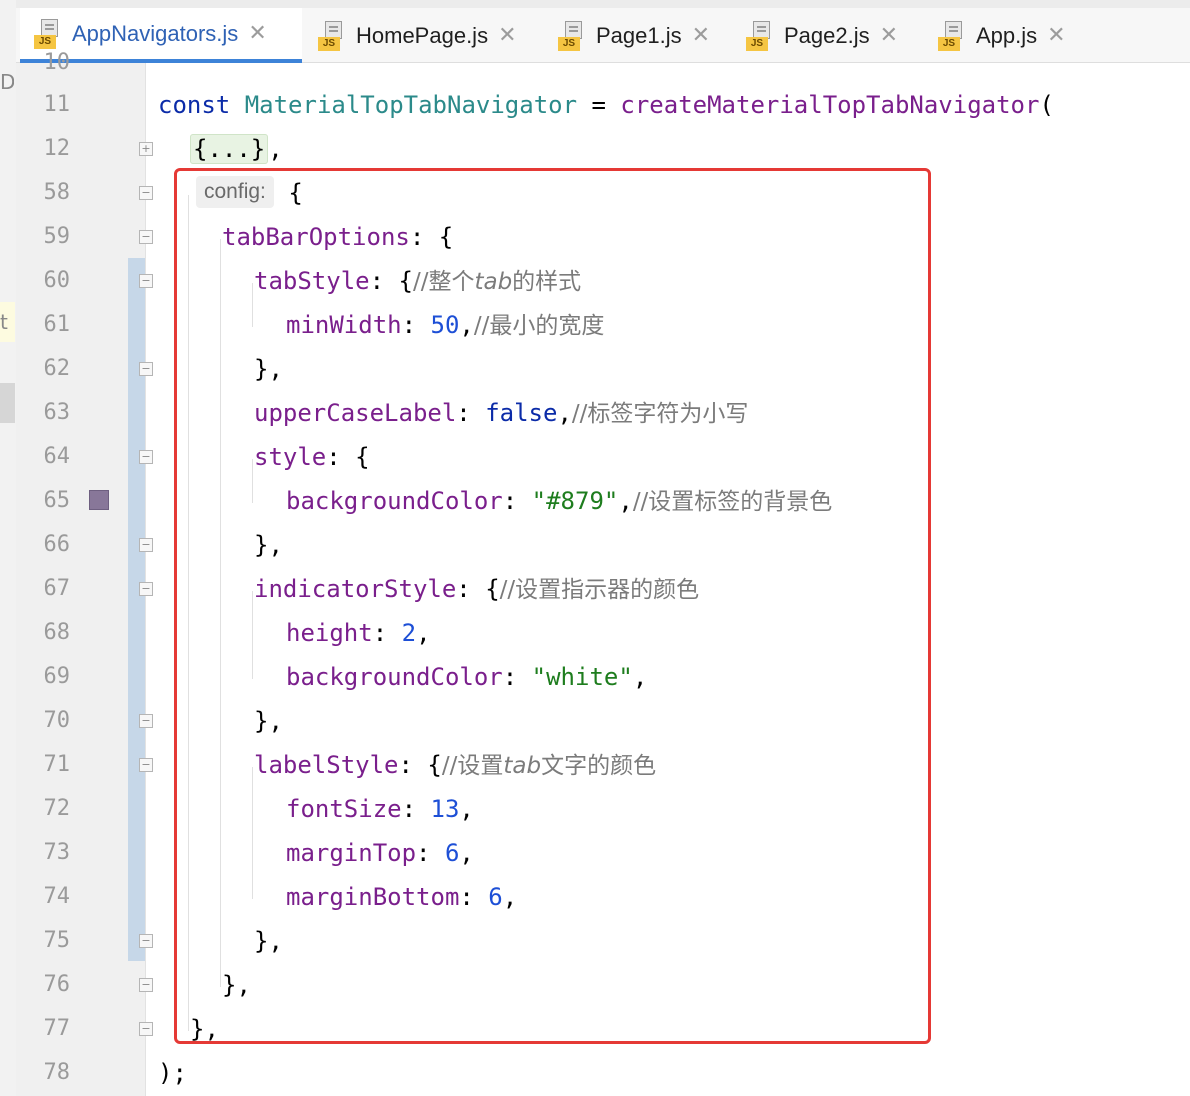  What do you see at coordinates (155, 33) in the screenshot?
I see `tab-label: AppNavigators.js` at bounding box center [155, 33].